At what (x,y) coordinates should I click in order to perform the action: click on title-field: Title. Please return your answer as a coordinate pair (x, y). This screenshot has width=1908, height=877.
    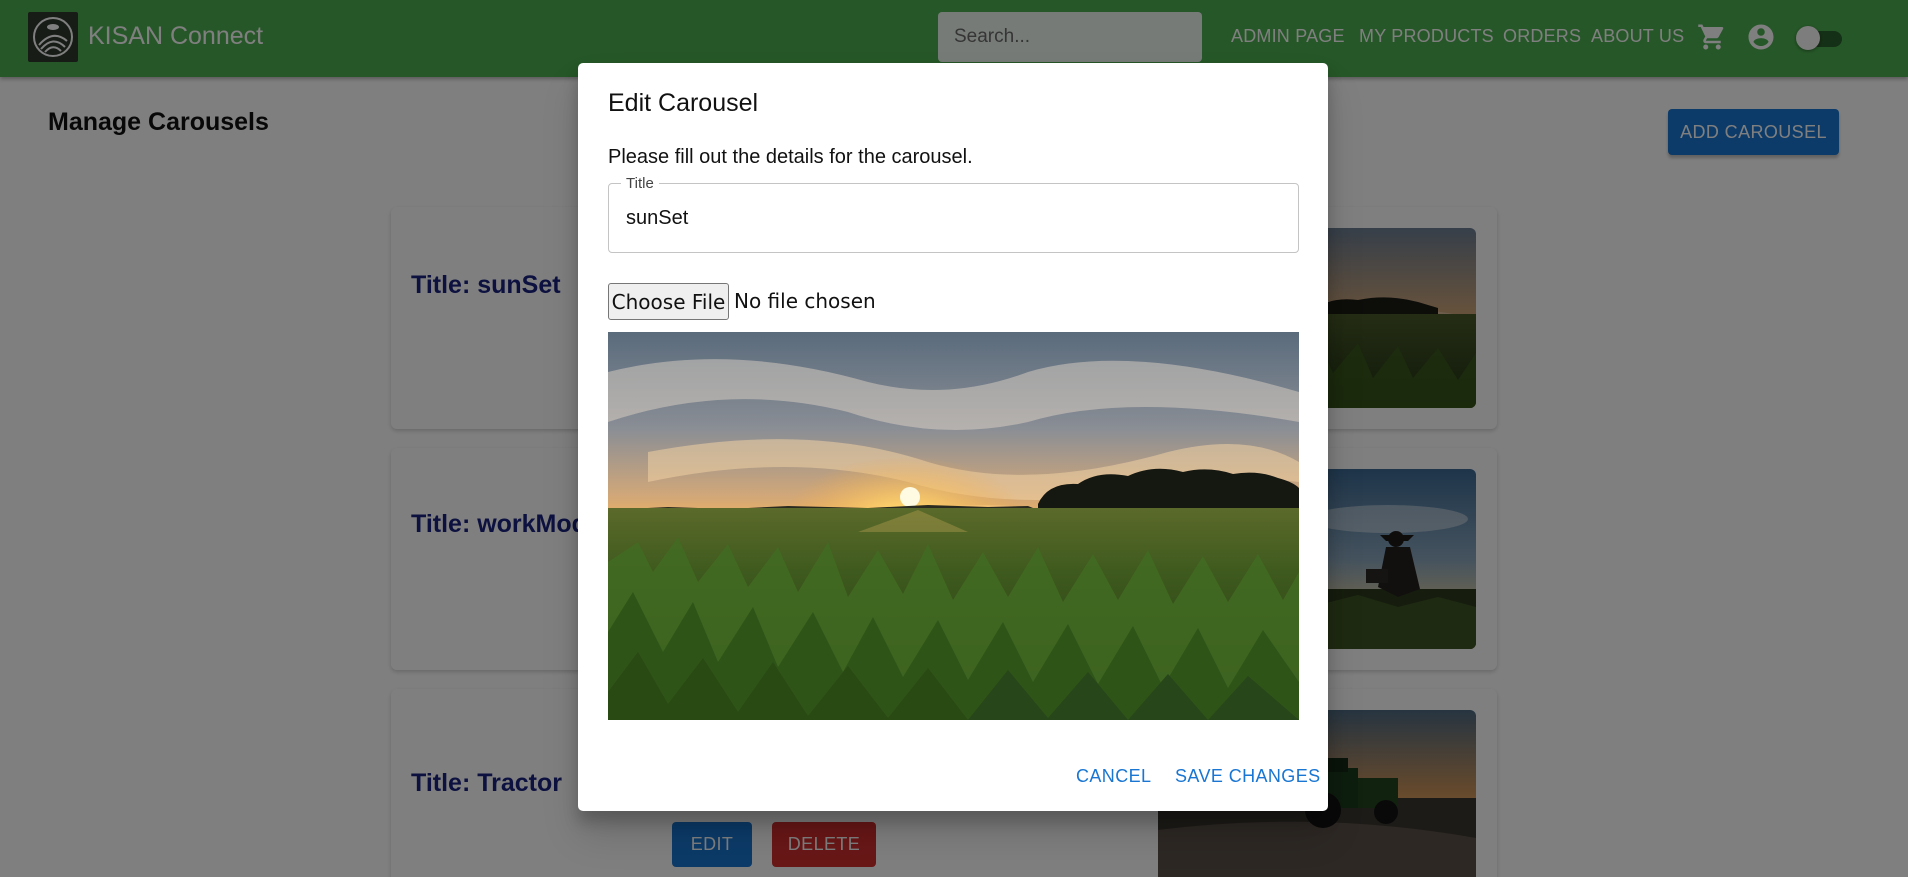
    Looking at the image, I should click on (953, 214).